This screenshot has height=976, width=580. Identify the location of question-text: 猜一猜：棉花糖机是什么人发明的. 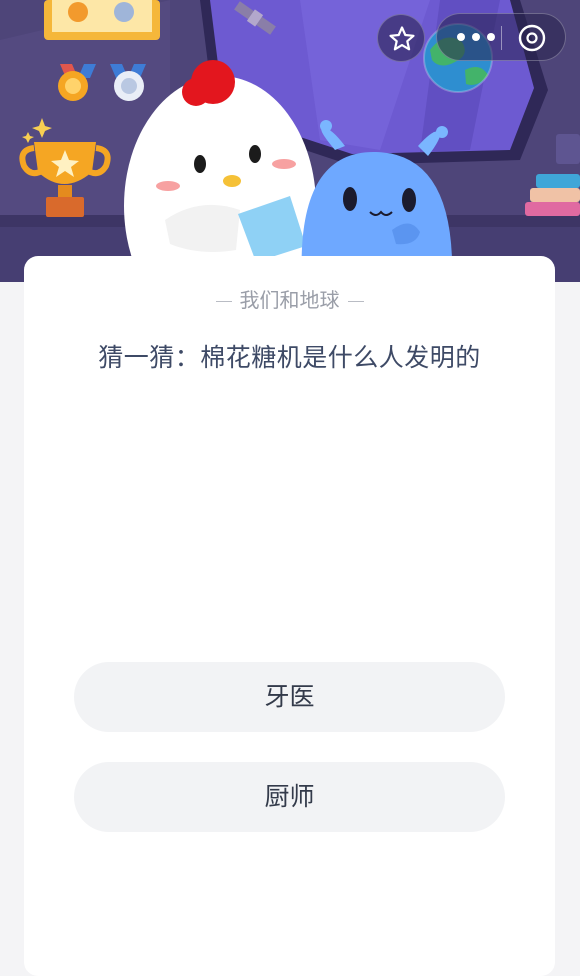
(289, 357).